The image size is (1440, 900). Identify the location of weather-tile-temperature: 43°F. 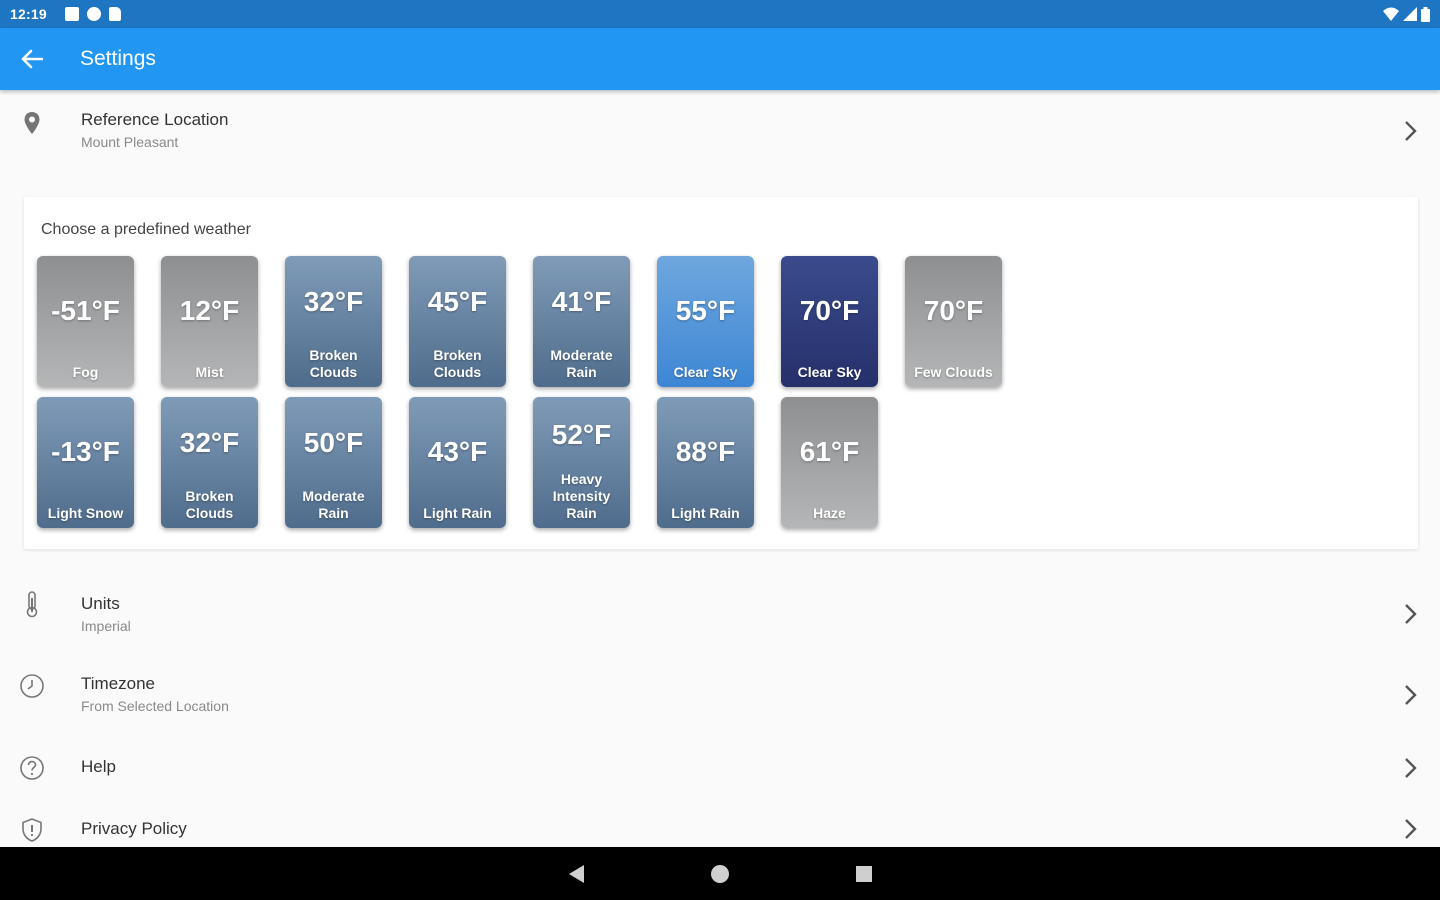
(457, 451).